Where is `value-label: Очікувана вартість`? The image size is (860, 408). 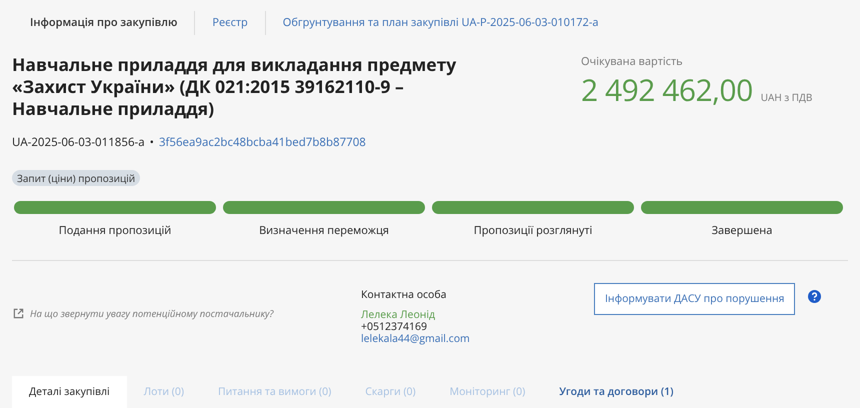 value-label: Очікувана вартість is located at coordinates (632, 61).